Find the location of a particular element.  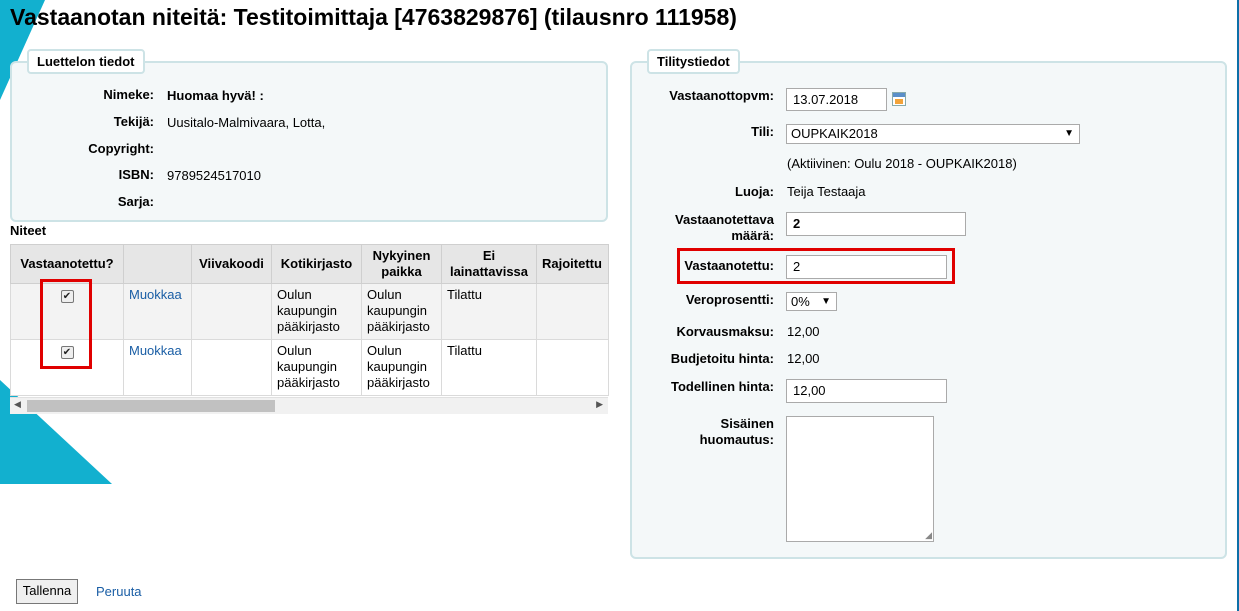

received-field-highlight is located at coordinates (816, 266).